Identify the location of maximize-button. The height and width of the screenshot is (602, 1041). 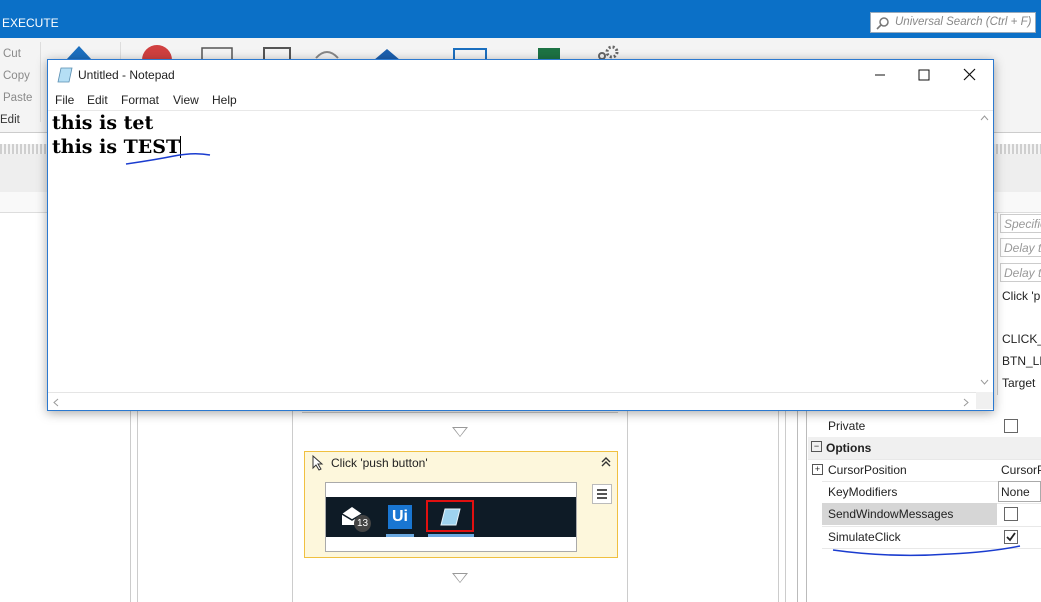
(924, 75).